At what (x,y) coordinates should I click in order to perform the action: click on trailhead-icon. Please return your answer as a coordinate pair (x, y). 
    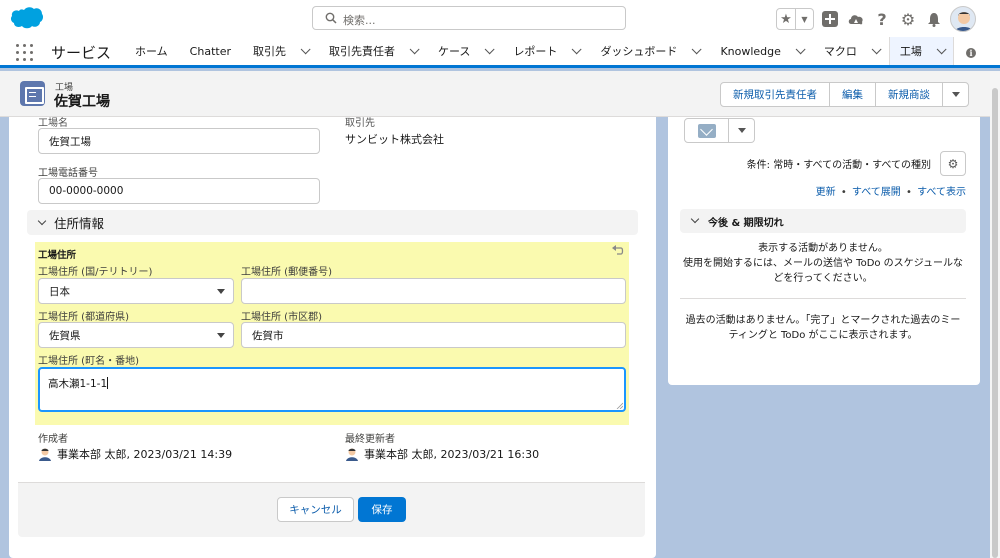
    Looking at the image, I should click on (856, 19).